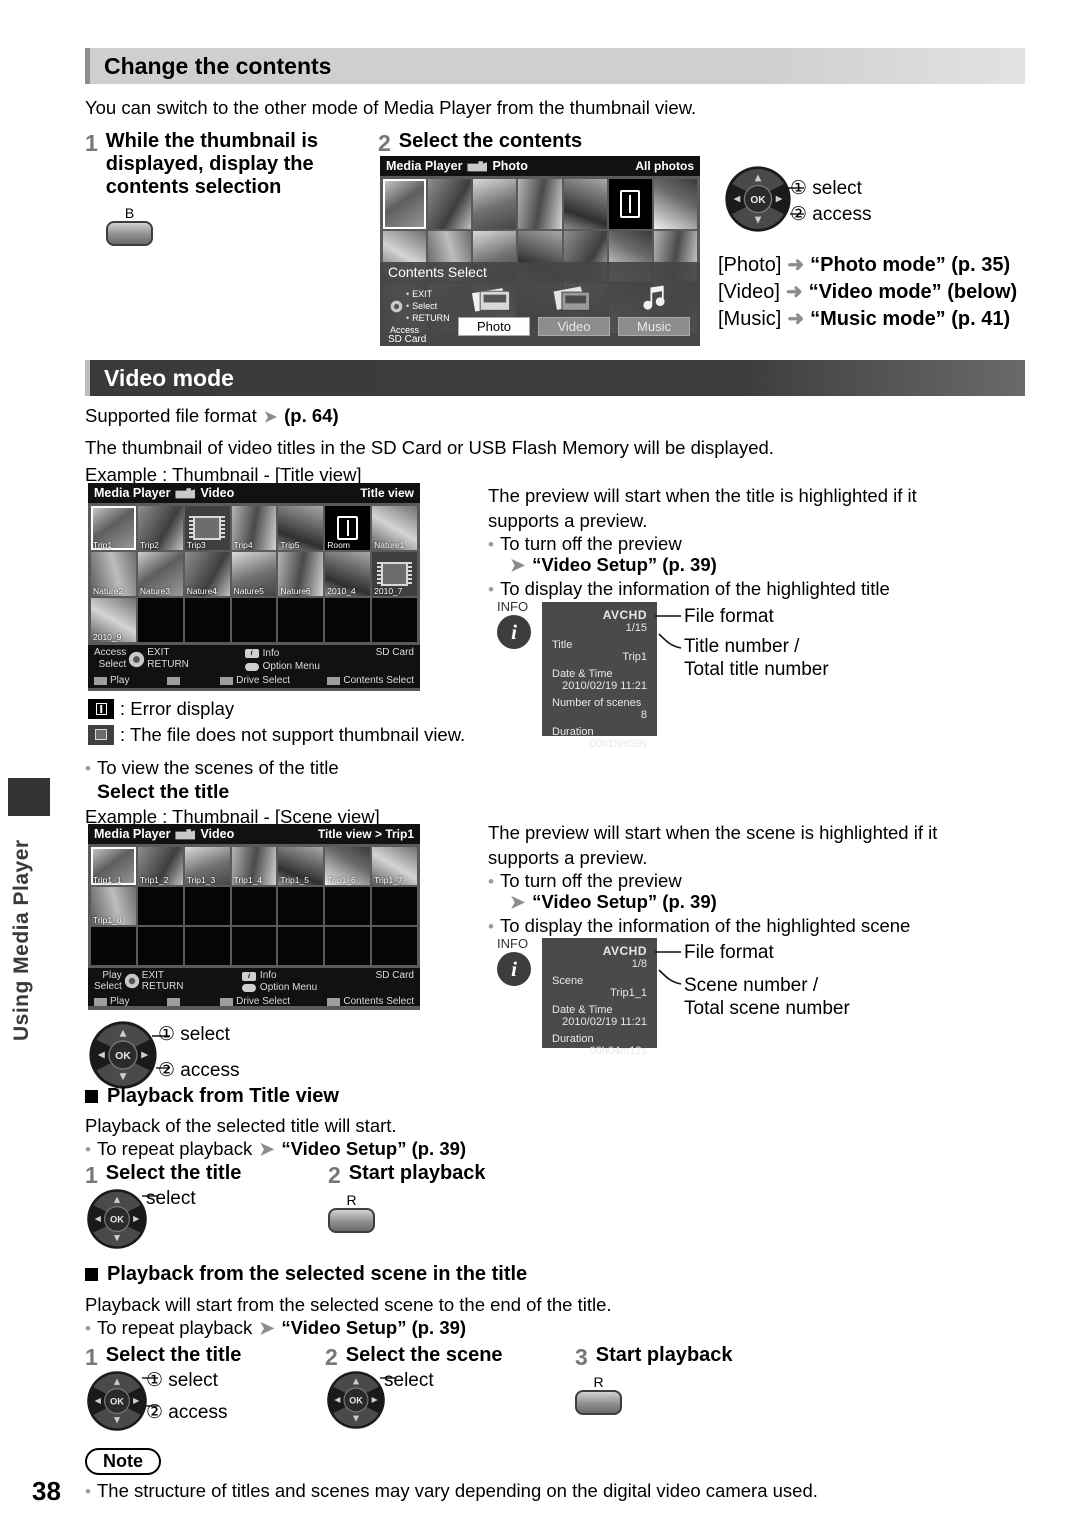 This screenshot has width=1080, height=1532. What do you see at coordinates (301, 574) in the screenshot?
I see `thumbnail-item: Nature6` at bounding box center [301, 574].